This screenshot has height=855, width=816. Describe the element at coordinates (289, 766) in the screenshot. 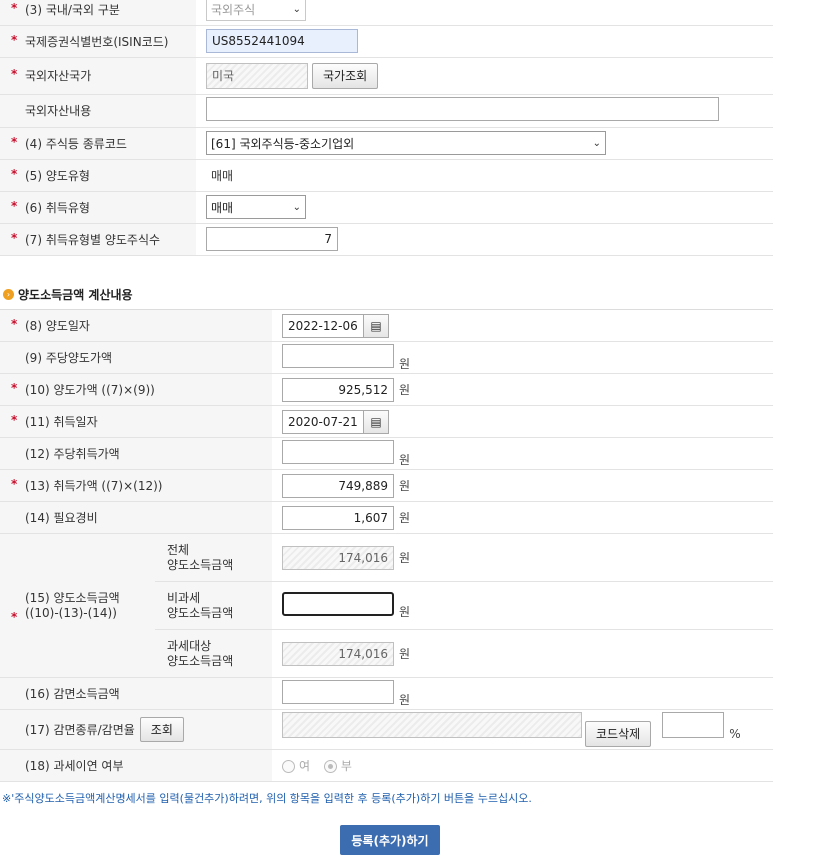

I see `radio-icon` at that location.